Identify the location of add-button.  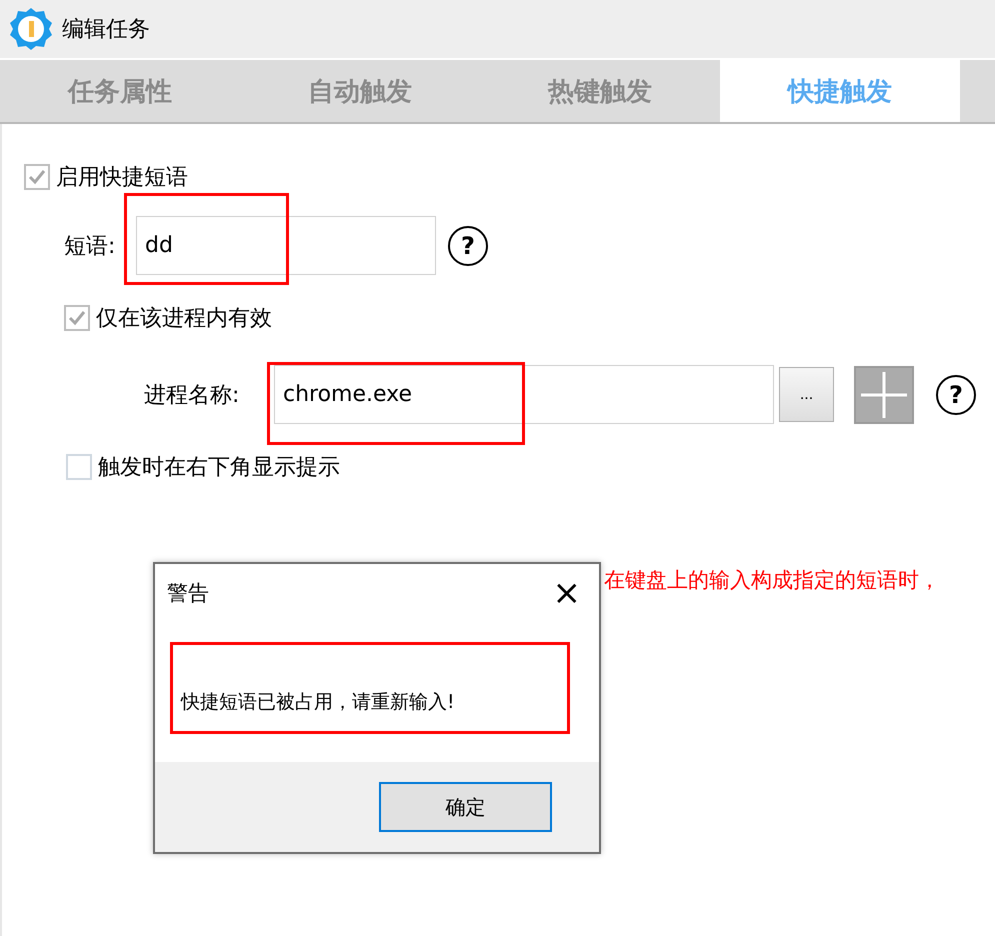
(884, 395).